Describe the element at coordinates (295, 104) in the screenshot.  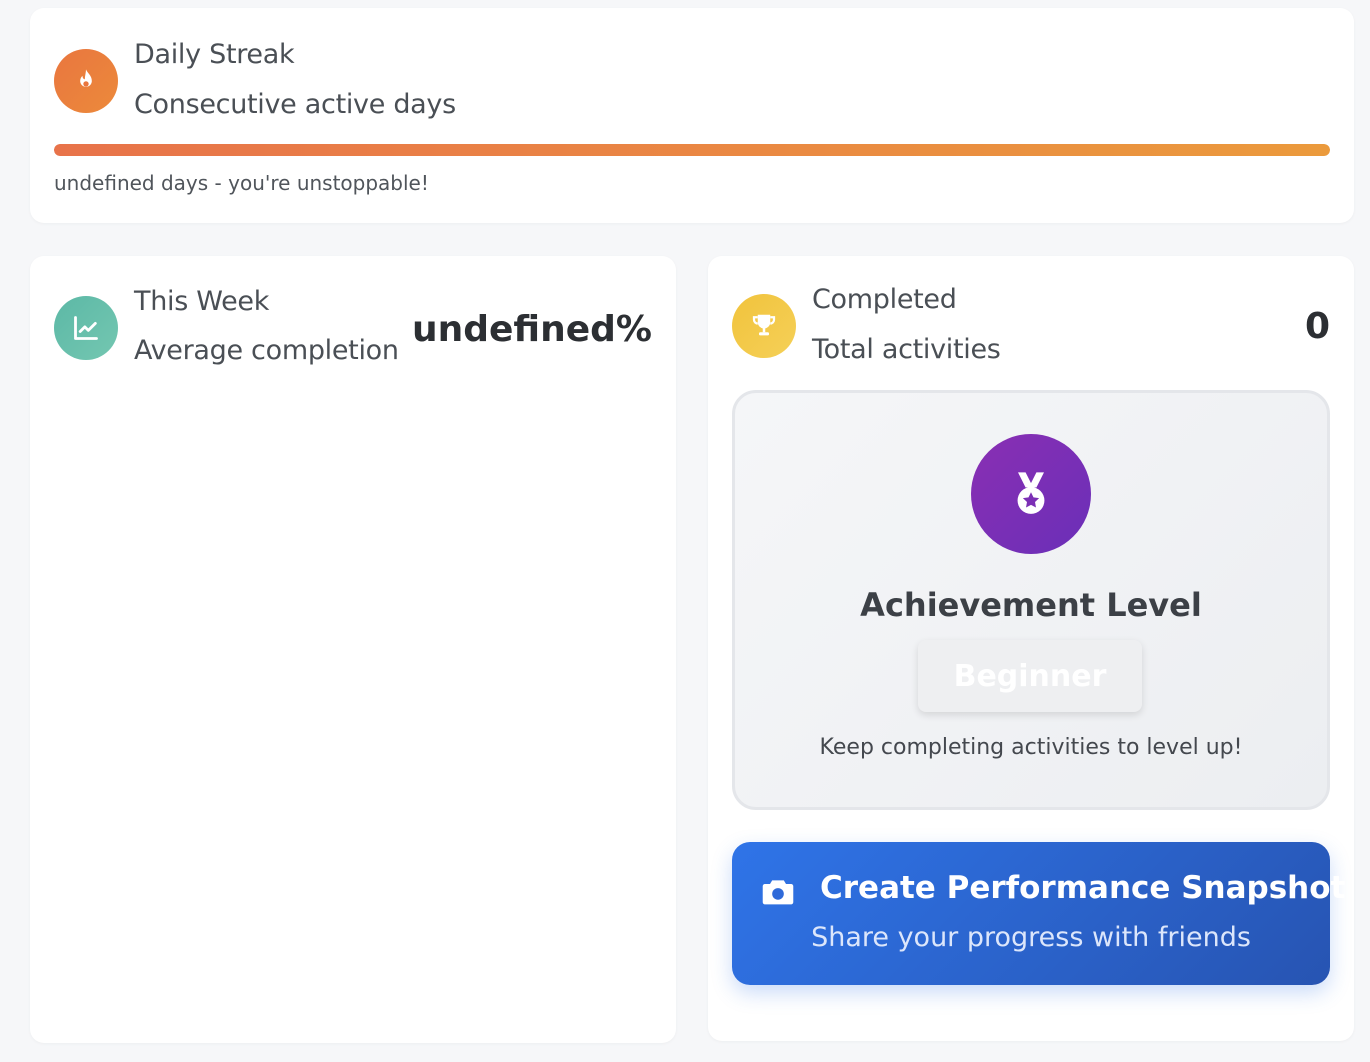
I see `streak-subtitle: Consecutive active days` at that location.